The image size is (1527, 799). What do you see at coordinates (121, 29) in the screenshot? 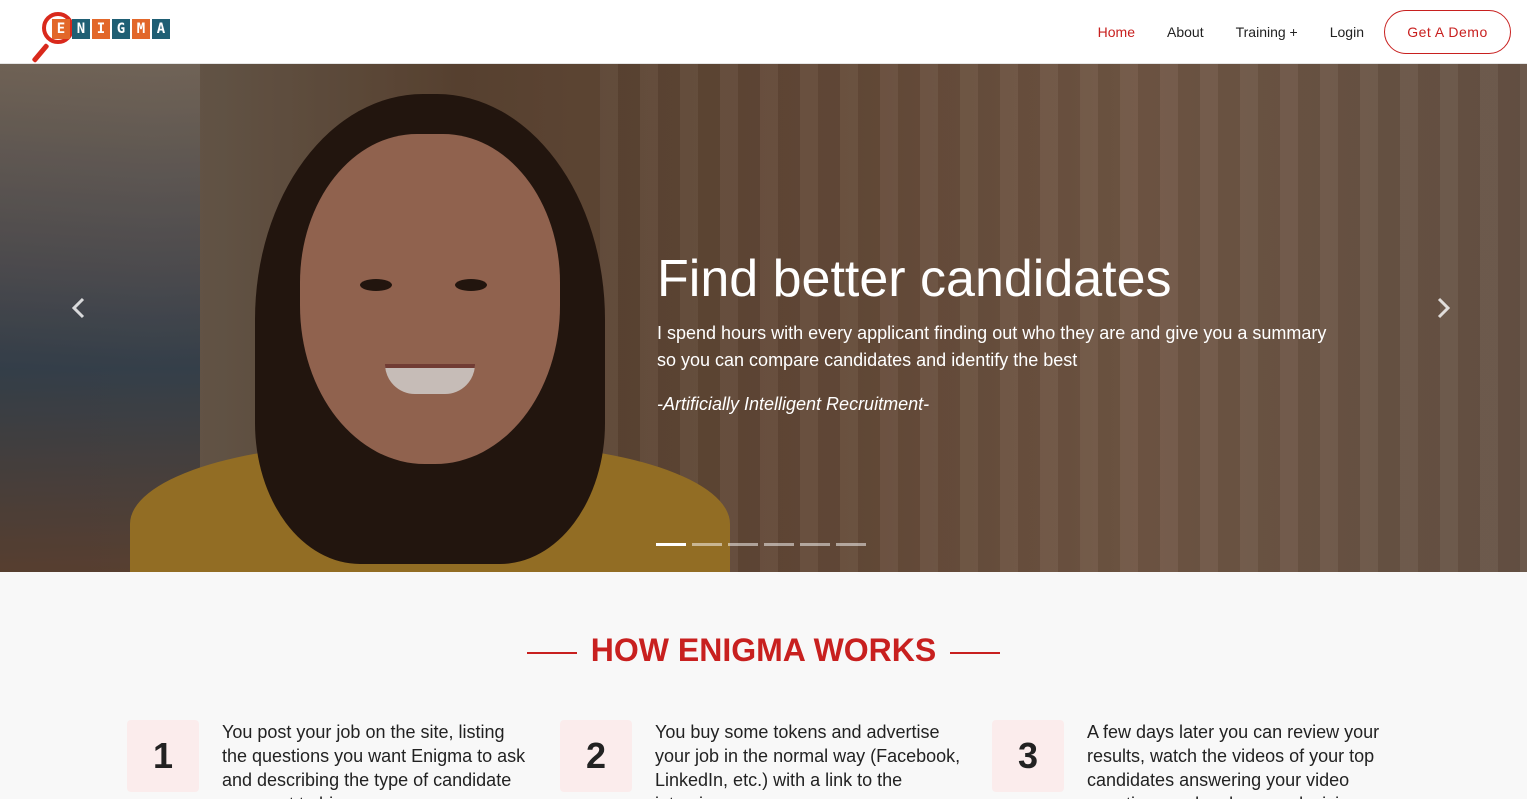
I see `logo-letter: G` at bounding box center [121, 29].